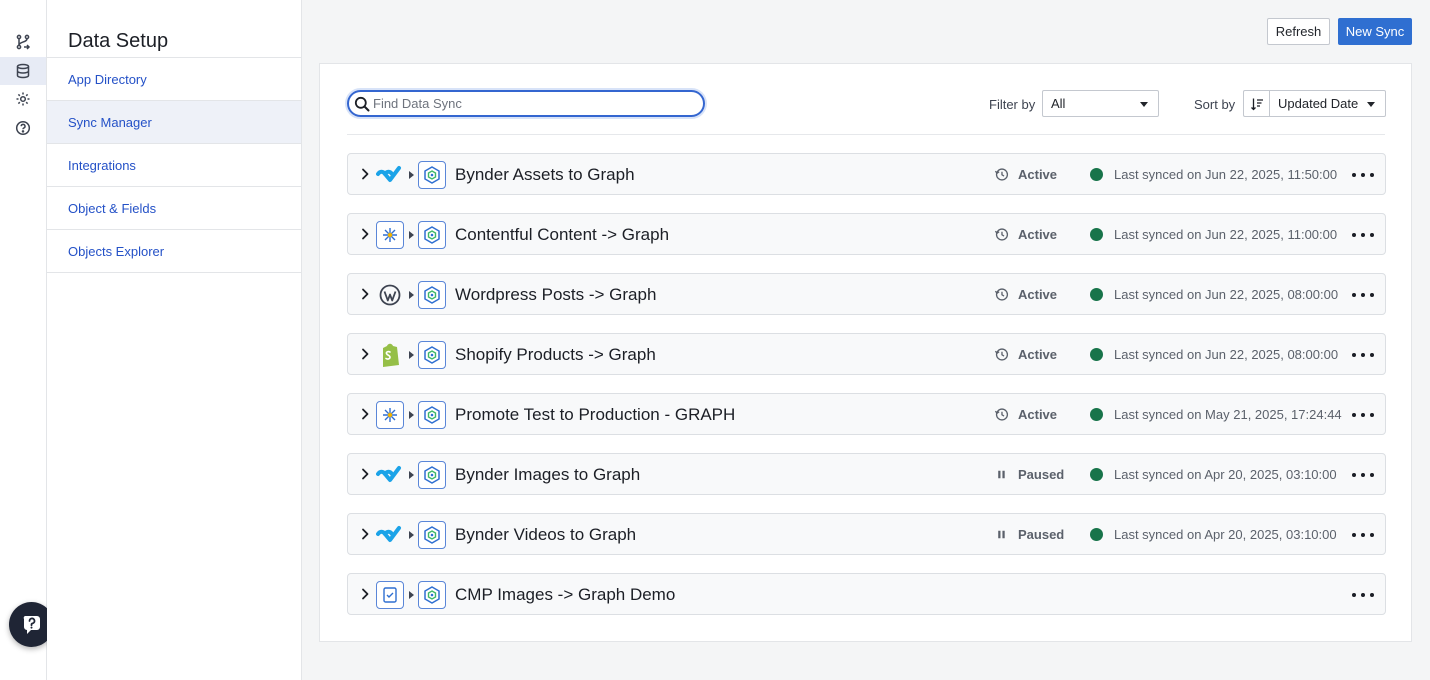 The width and height of the screenshot is (1430, 680). What do you see at coordinates (562, 235) in the screenshot?
I see `sync-name: Contentful Content -> Graph` at bounding box center [562, 235].